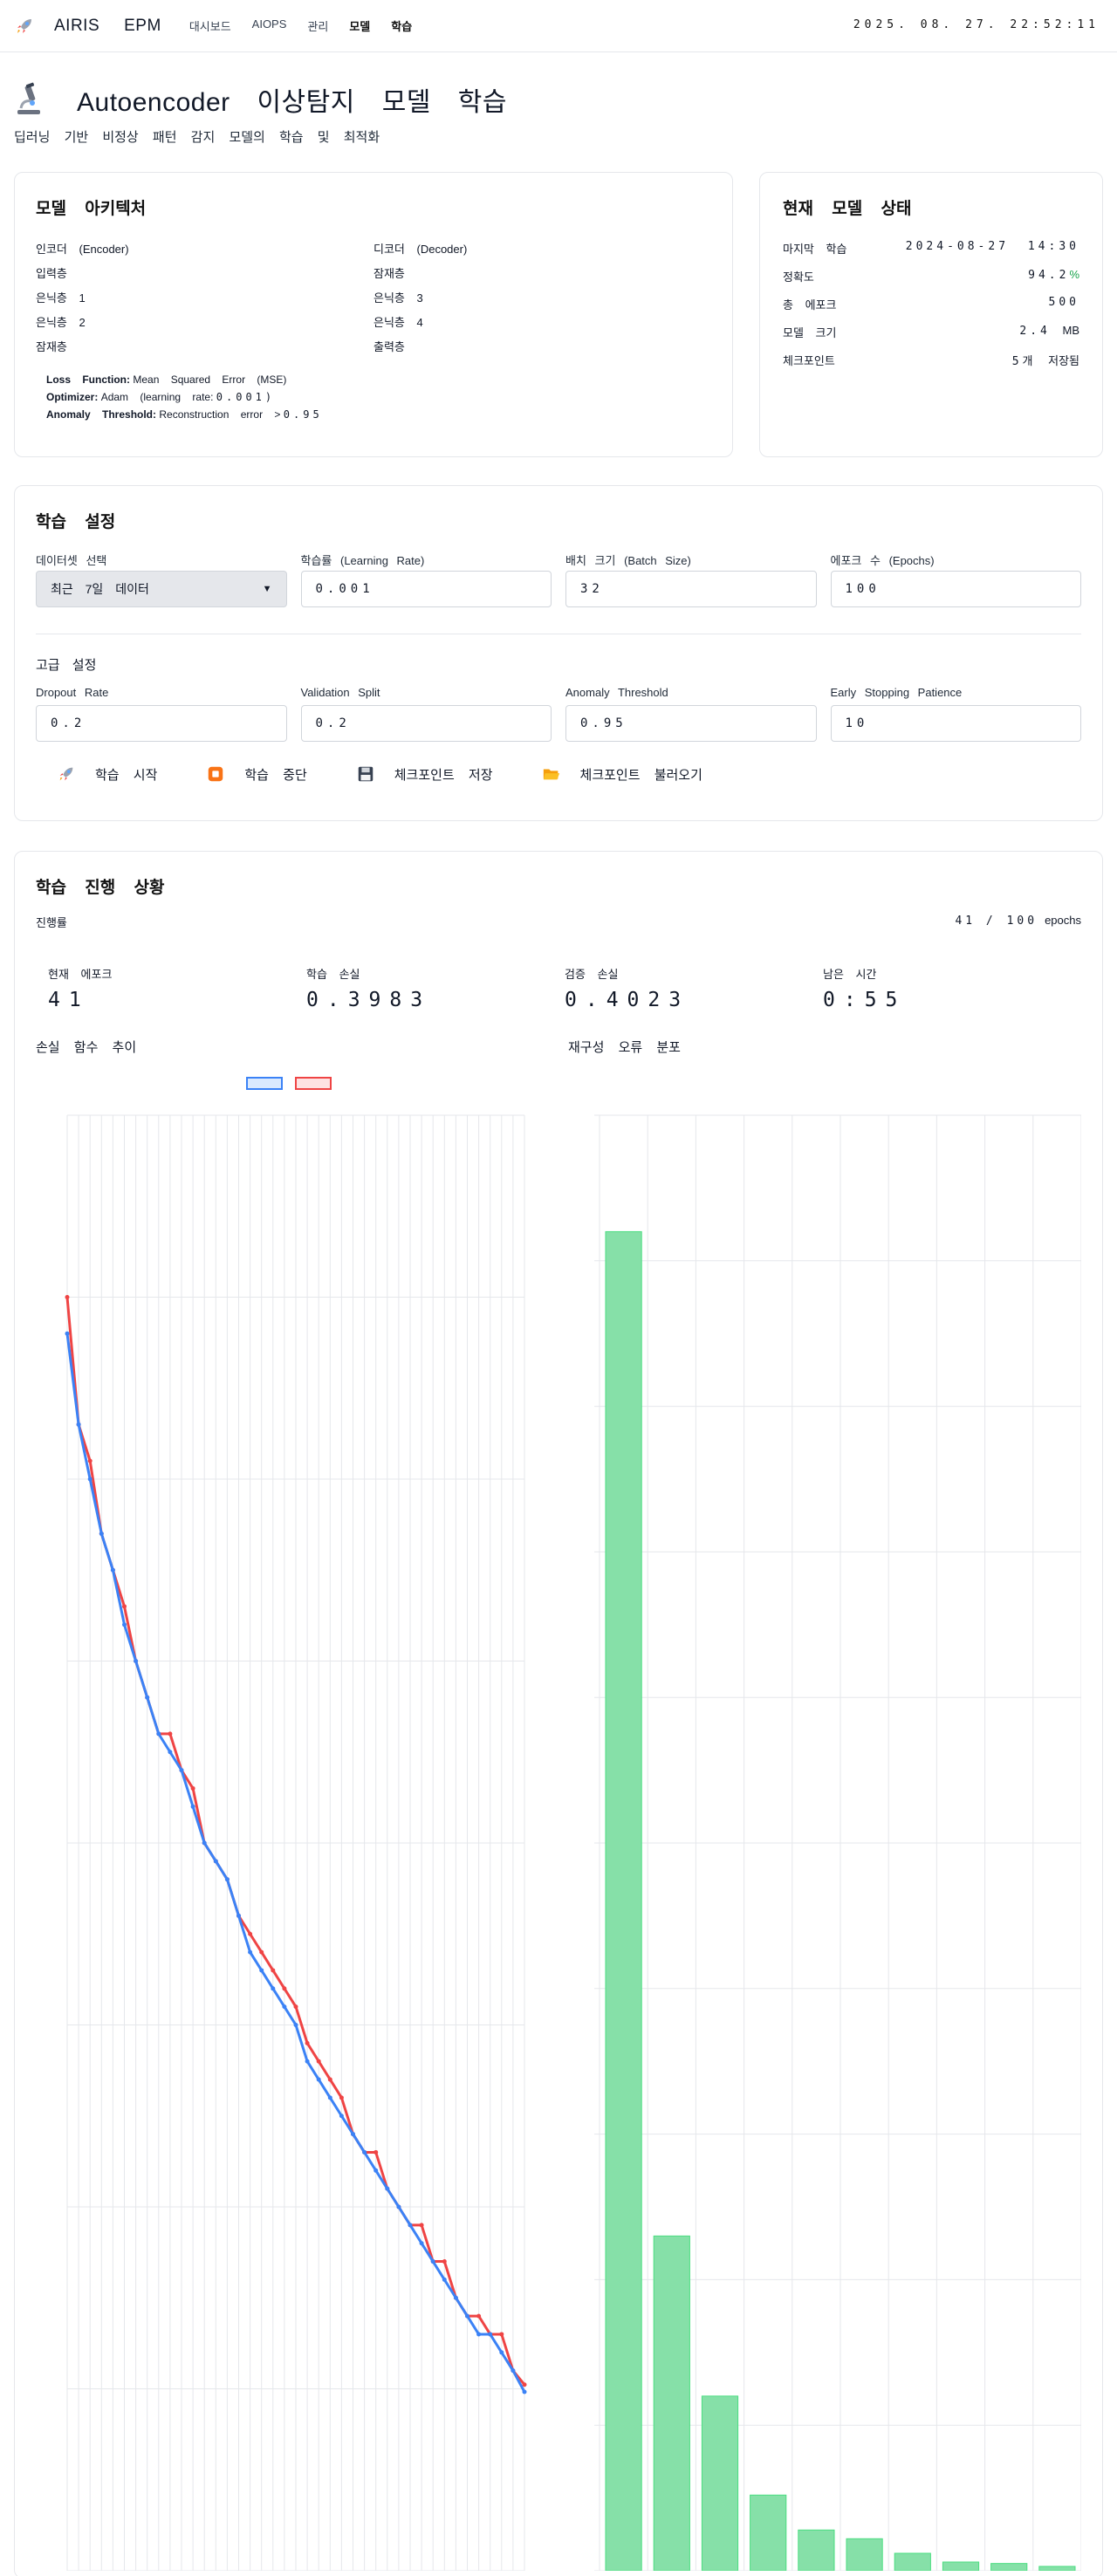 The height and width of the screenshot is (2576, 1117). What do you see at coordinates (691, 589) in the screenshot?
I see `batch-size-input: 32` at bounding box center [691, 589].